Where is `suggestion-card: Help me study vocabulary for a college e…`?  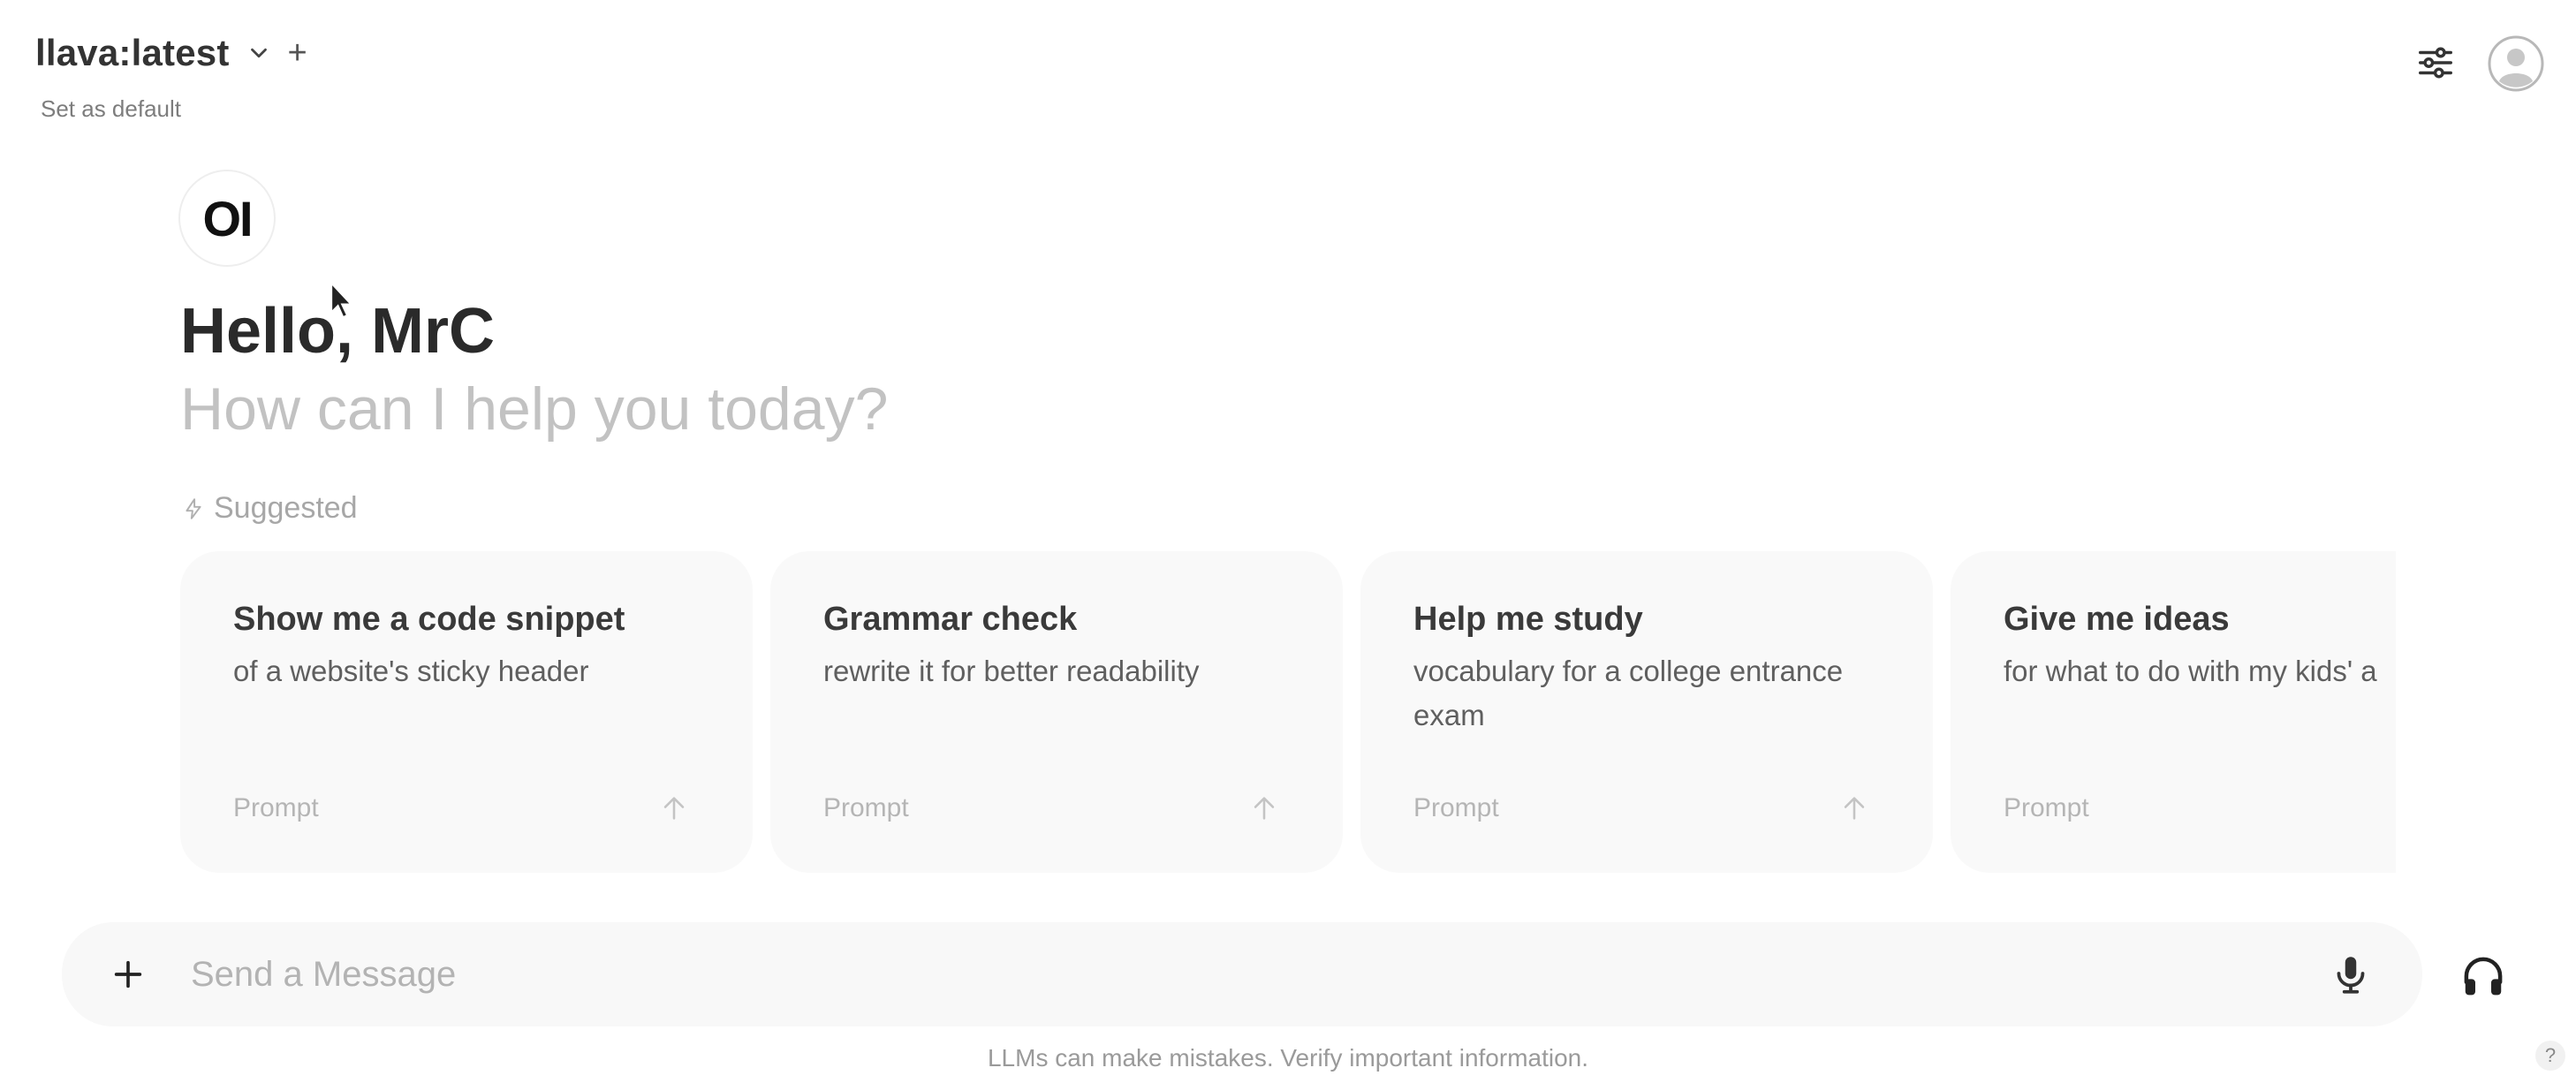 suggestion-card: Help me study vocabulary for a college e… is located at coordinates (1646, 712).